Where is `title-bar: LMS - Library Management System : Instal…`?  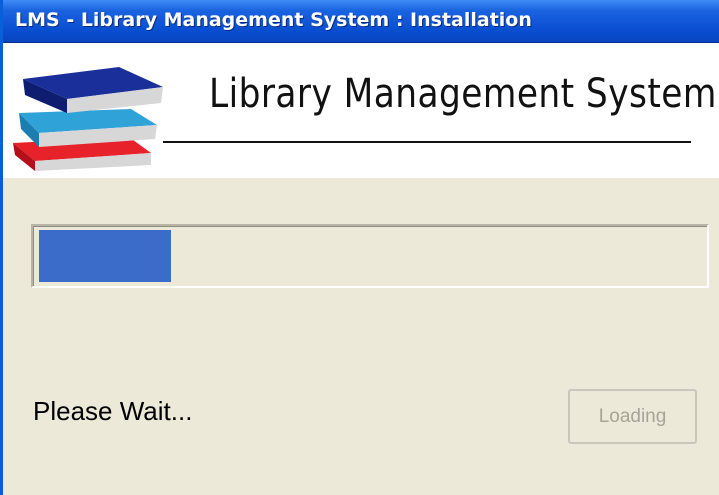 title-bar: LMS - Library Management System : Instal… is located at coordinates (361, 21).